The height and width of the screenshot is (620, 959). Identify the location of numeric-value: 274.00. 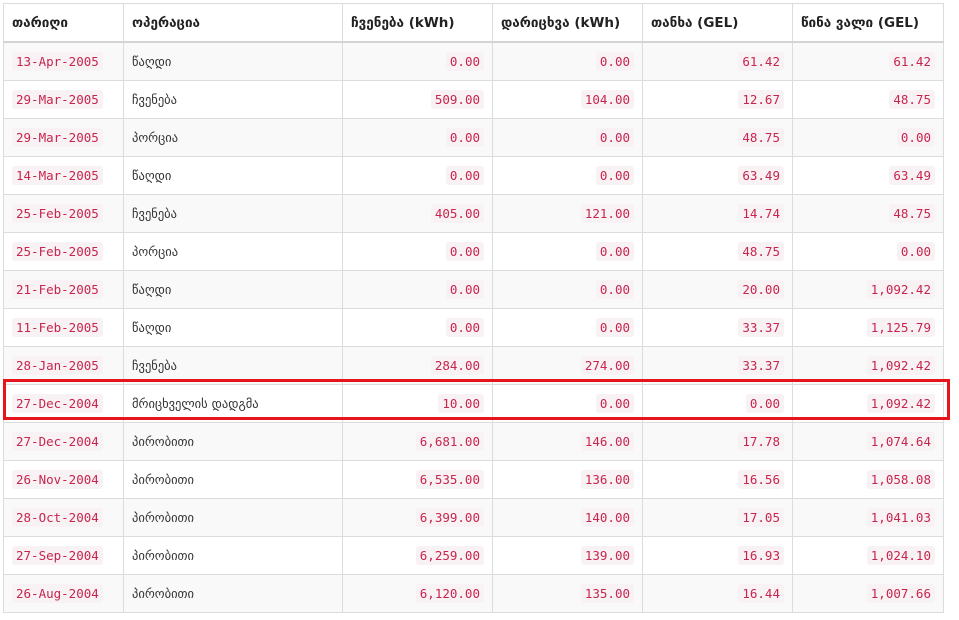
(607, 365).